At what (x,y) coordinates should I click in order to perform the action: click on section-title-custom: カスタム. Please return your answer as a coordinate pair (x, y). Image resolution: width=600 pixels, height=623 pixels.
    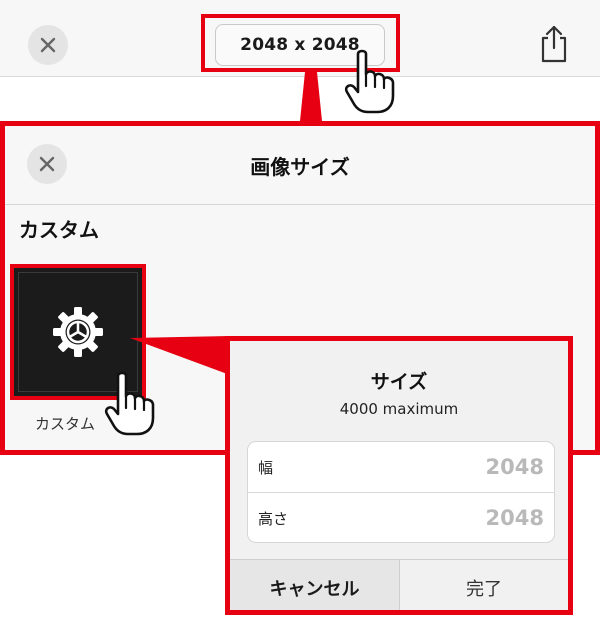
    Looking at the image, I should click on (59, 230).